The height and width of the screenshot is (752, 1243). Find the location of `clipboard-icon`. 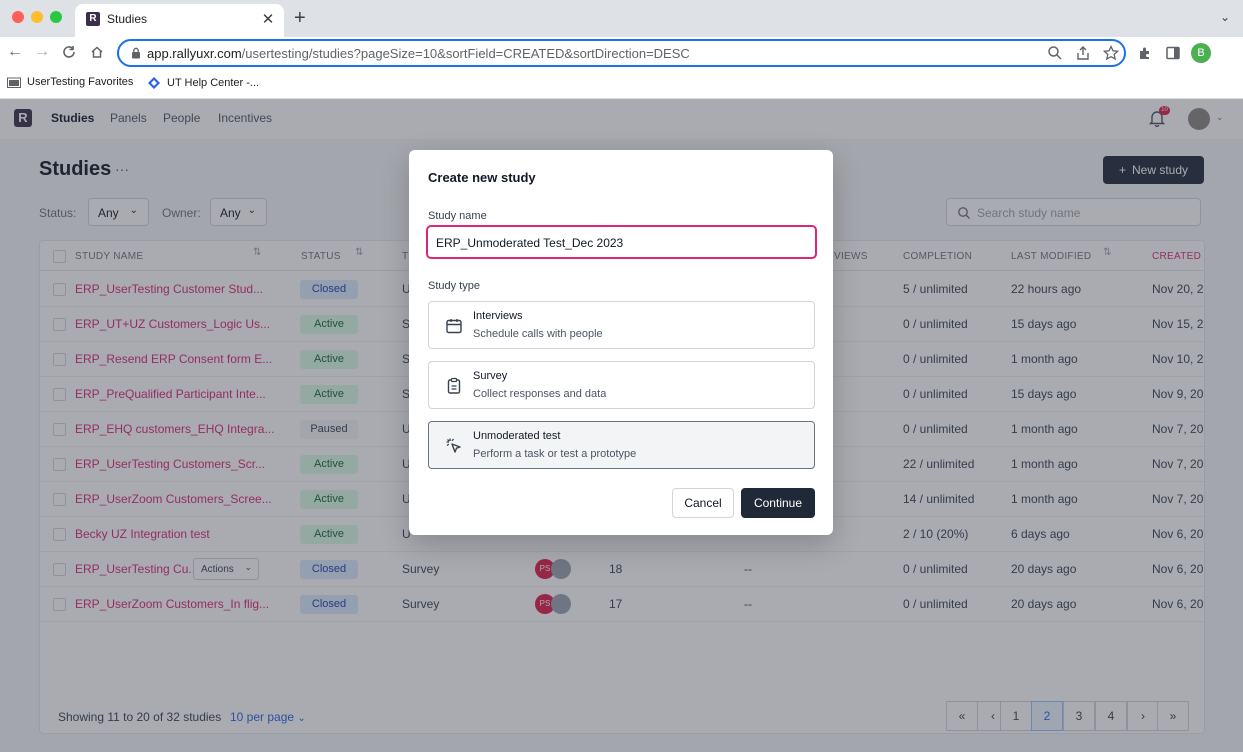

clipboard-icon is located at coordinates (454, 385).